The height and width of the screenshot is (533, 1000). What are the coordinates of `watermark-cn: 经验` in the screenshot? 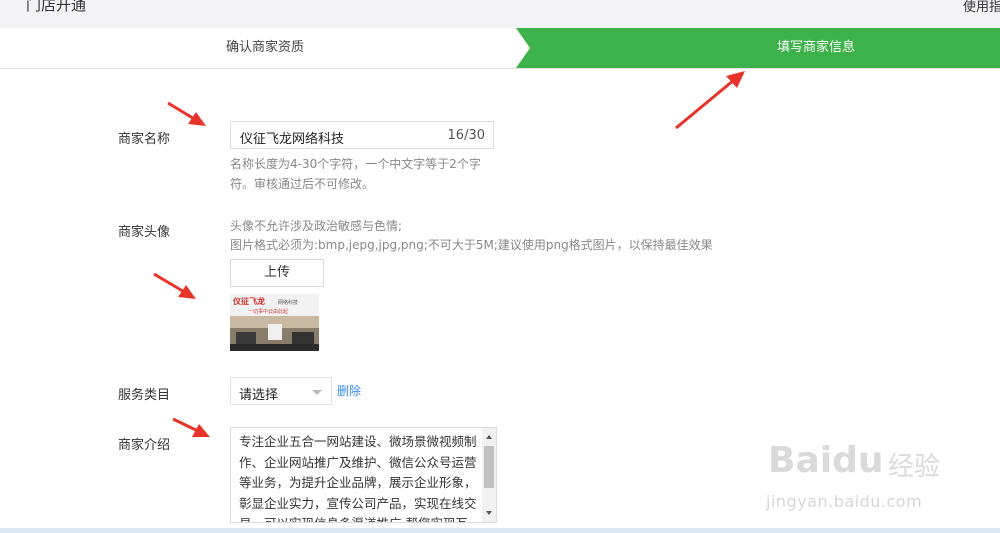 It's located at (914, 467).